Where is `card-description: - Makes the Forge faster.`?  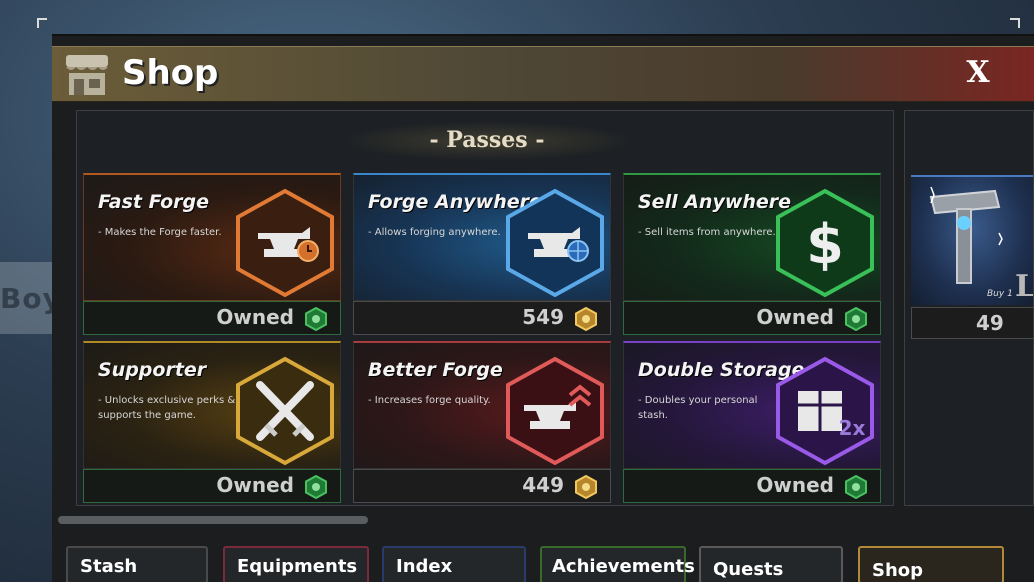
card-description: - Makes the Forge faster. is located at coordinates (160, 232).